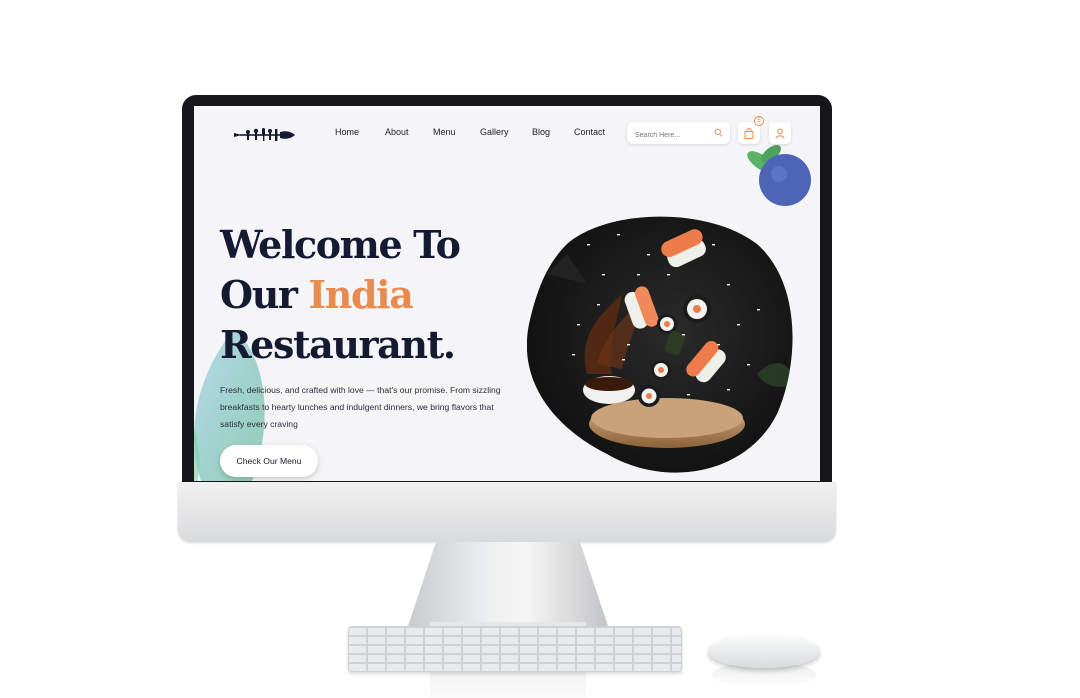  I want to click on nav-item-blog: Blog, so click(541, 132).